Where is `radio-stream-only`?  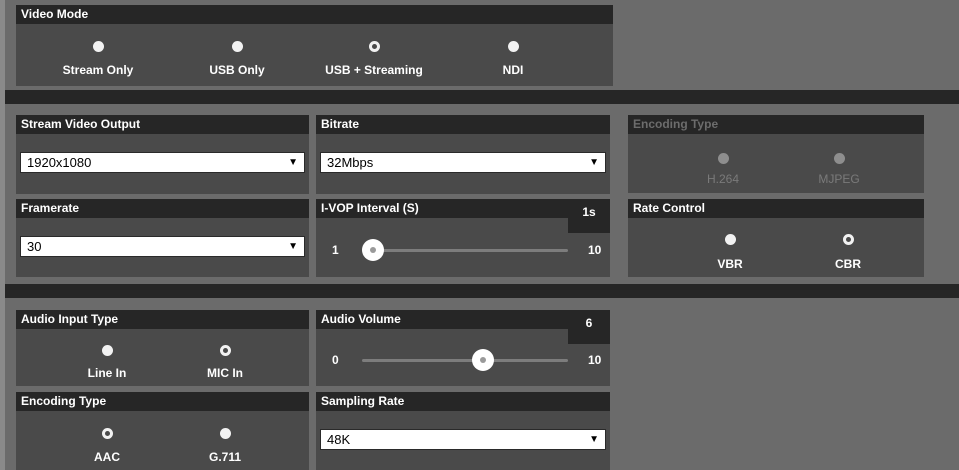 radio-stream-only is located at coordinates (98, 46).